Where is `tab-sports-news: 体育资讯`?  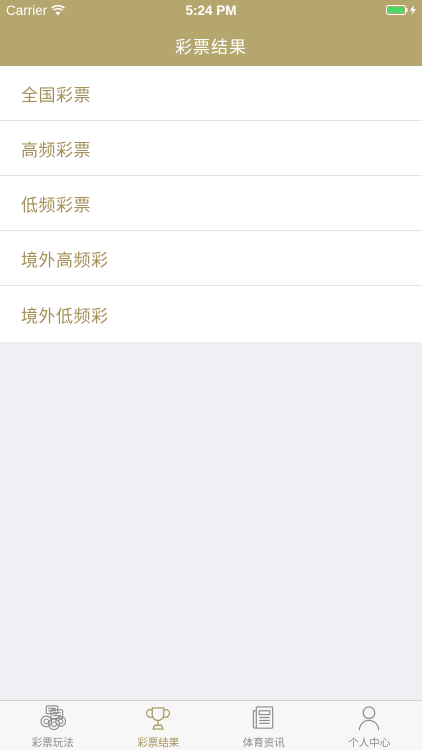 tab-sports-news: 体育资讯 is located at coordinates (264, 725).